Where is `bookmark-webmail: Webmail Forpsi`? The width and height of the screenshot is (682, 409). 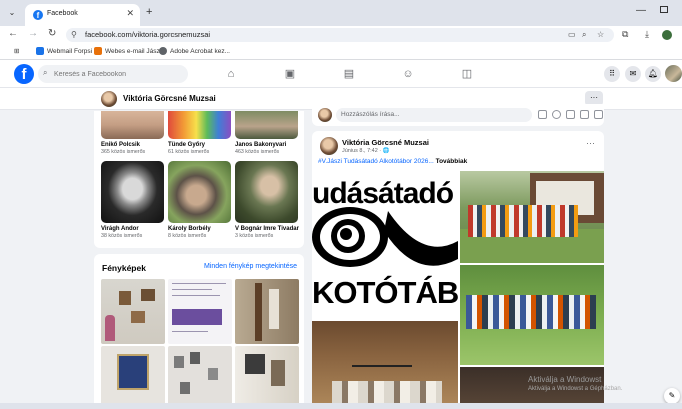
bookmark-webmail: Webmail Forpsi is located at coordinates (64, 51).